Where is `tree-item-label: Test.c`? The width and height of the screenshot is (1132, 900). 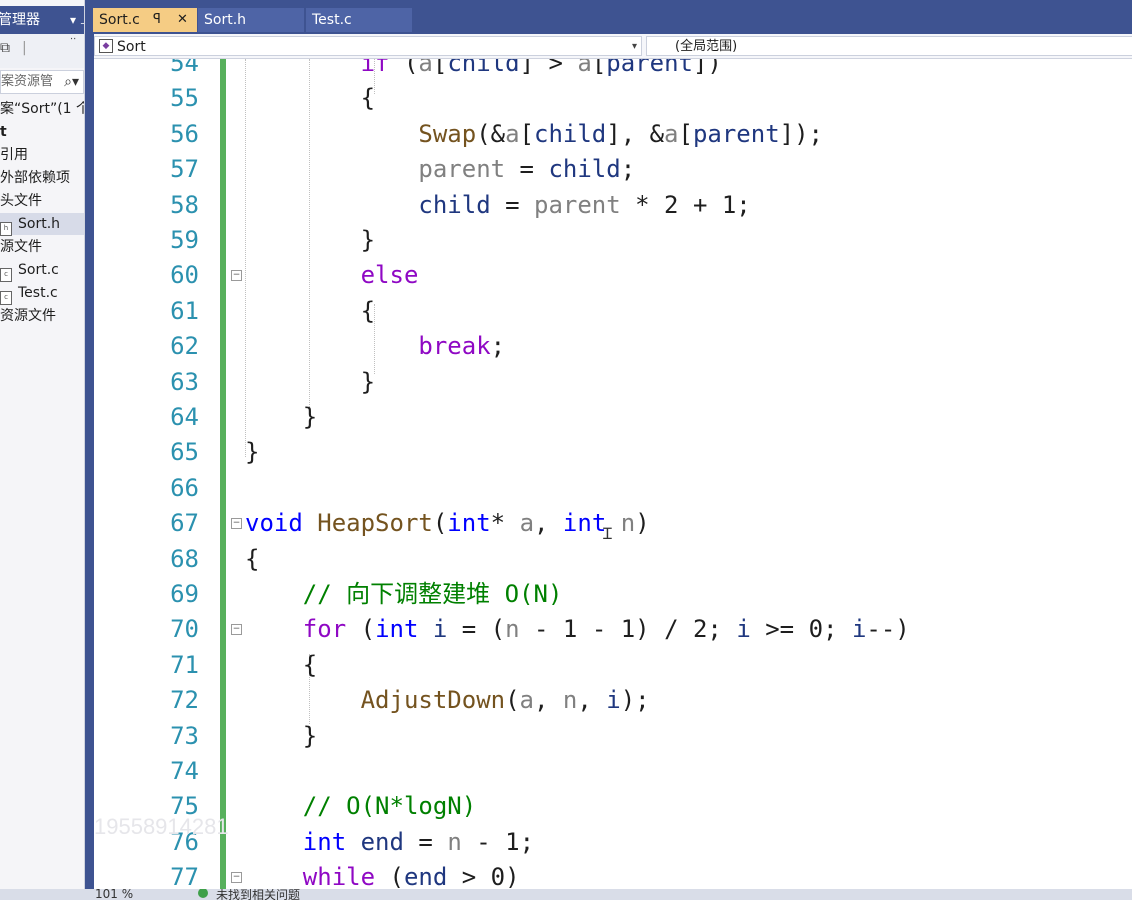 tree-item-label: Test.c is located at coordinates (38, 293).